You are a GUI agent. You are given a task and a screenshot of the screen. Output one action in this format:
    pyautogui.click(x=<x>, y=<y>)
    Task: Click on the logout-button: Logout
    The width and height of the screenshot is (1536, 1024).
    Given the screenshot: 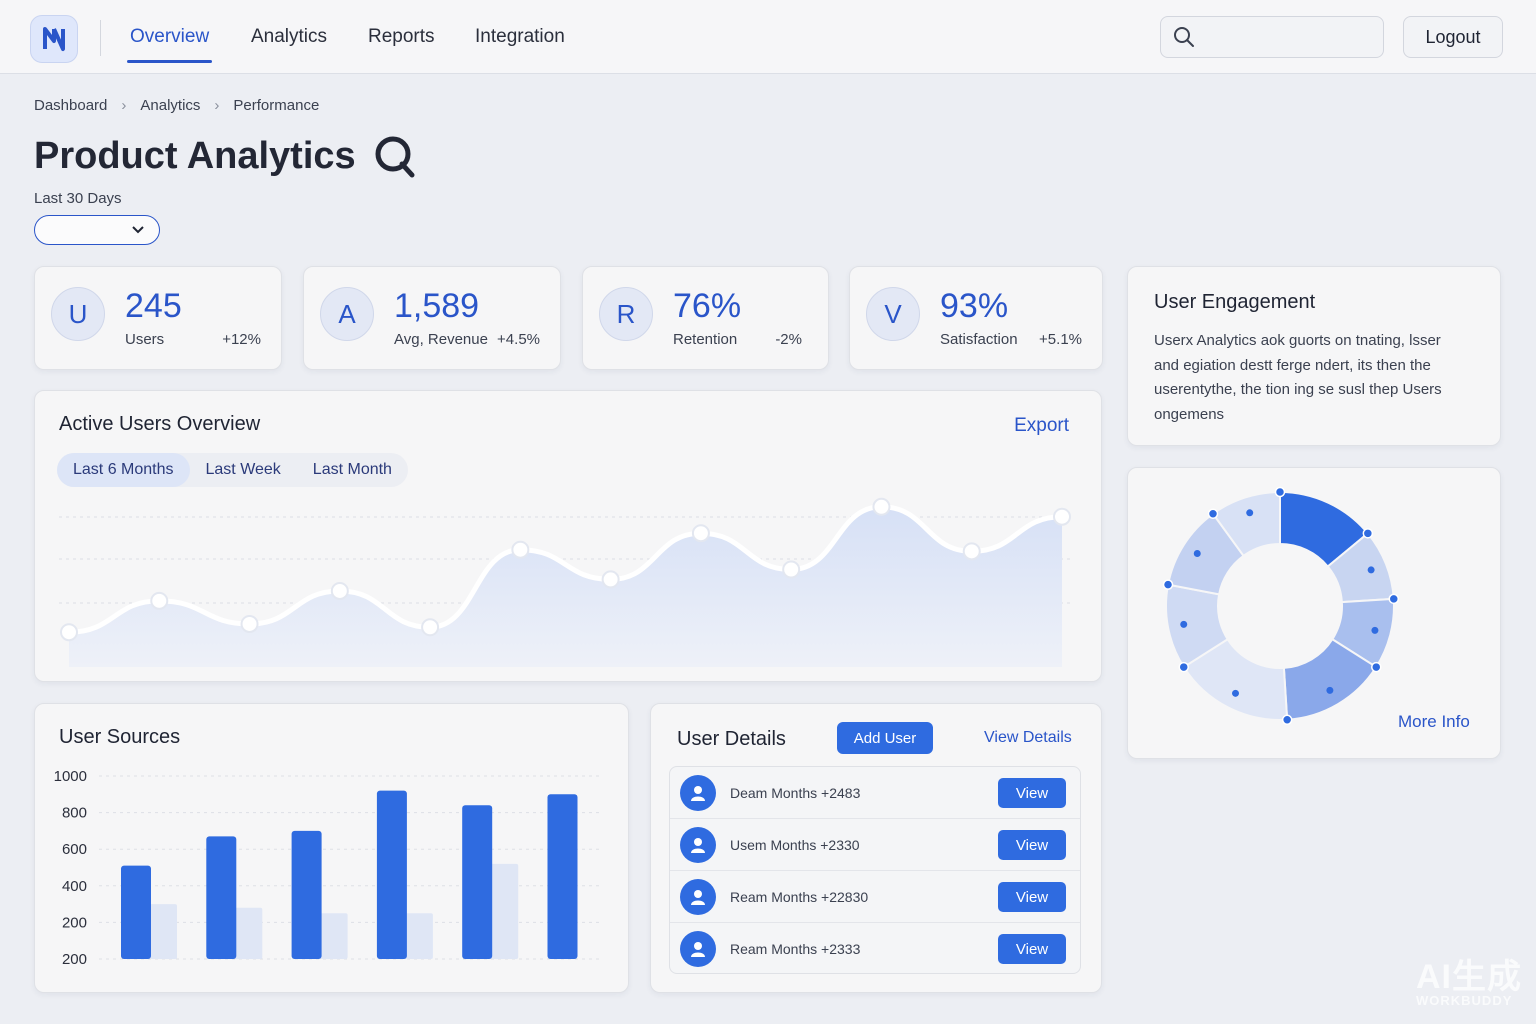 What is the action you would take?
    pyautogui.click(x=1453, y=37)
    